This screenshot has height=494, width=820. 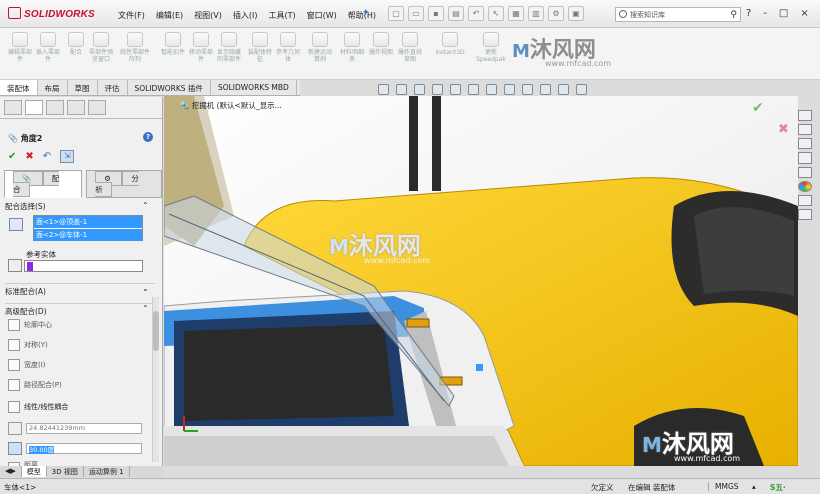 I want to click on panel-scrollbar, so click(x=155, y=379).